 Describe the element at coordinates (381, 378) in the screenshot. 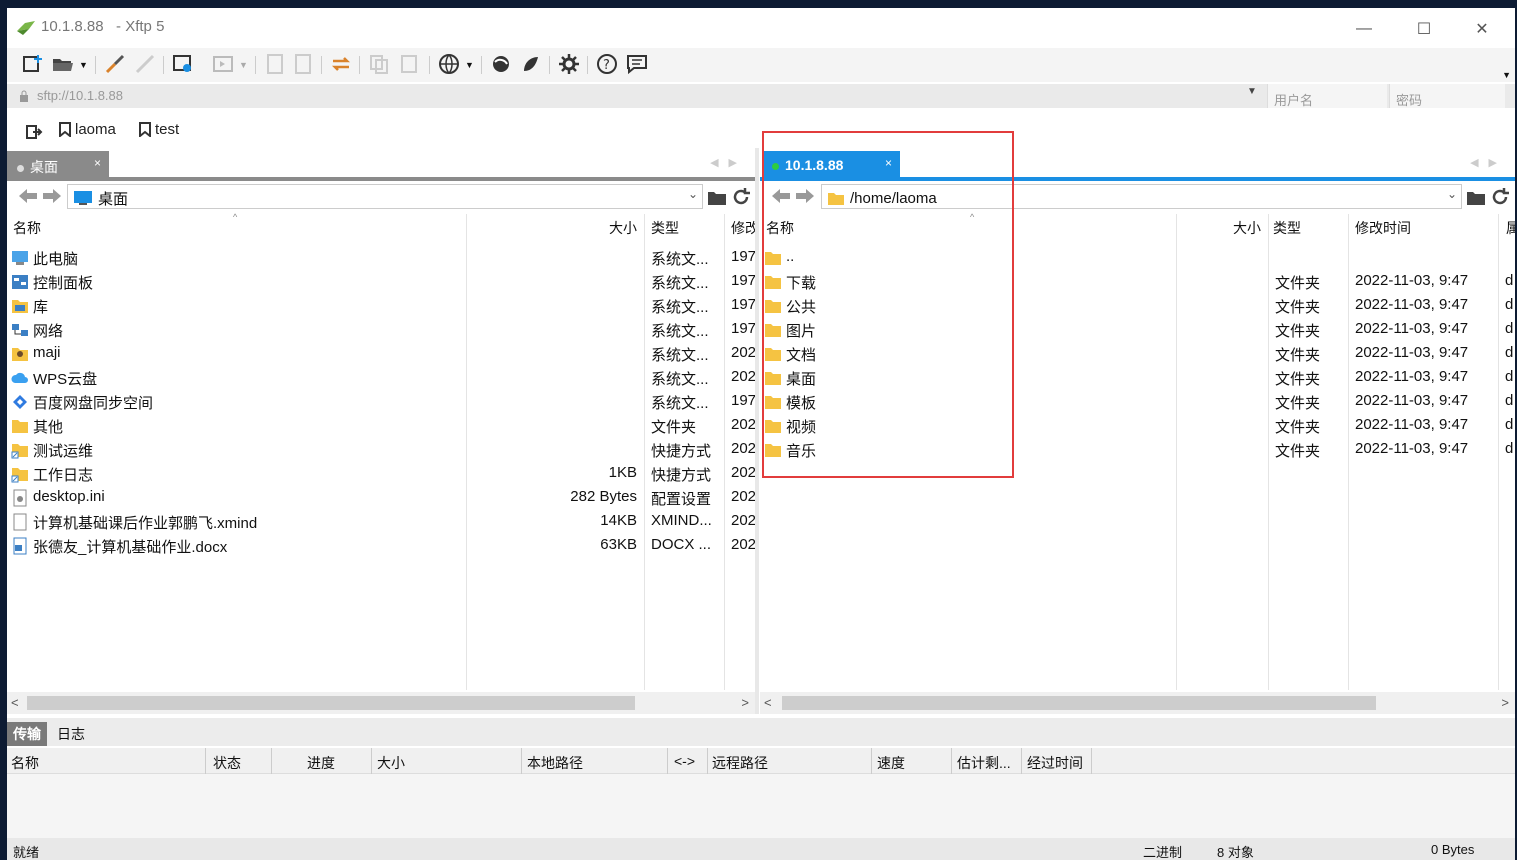

I see `table-row: WPS云盘 系统文... 202` at that location.